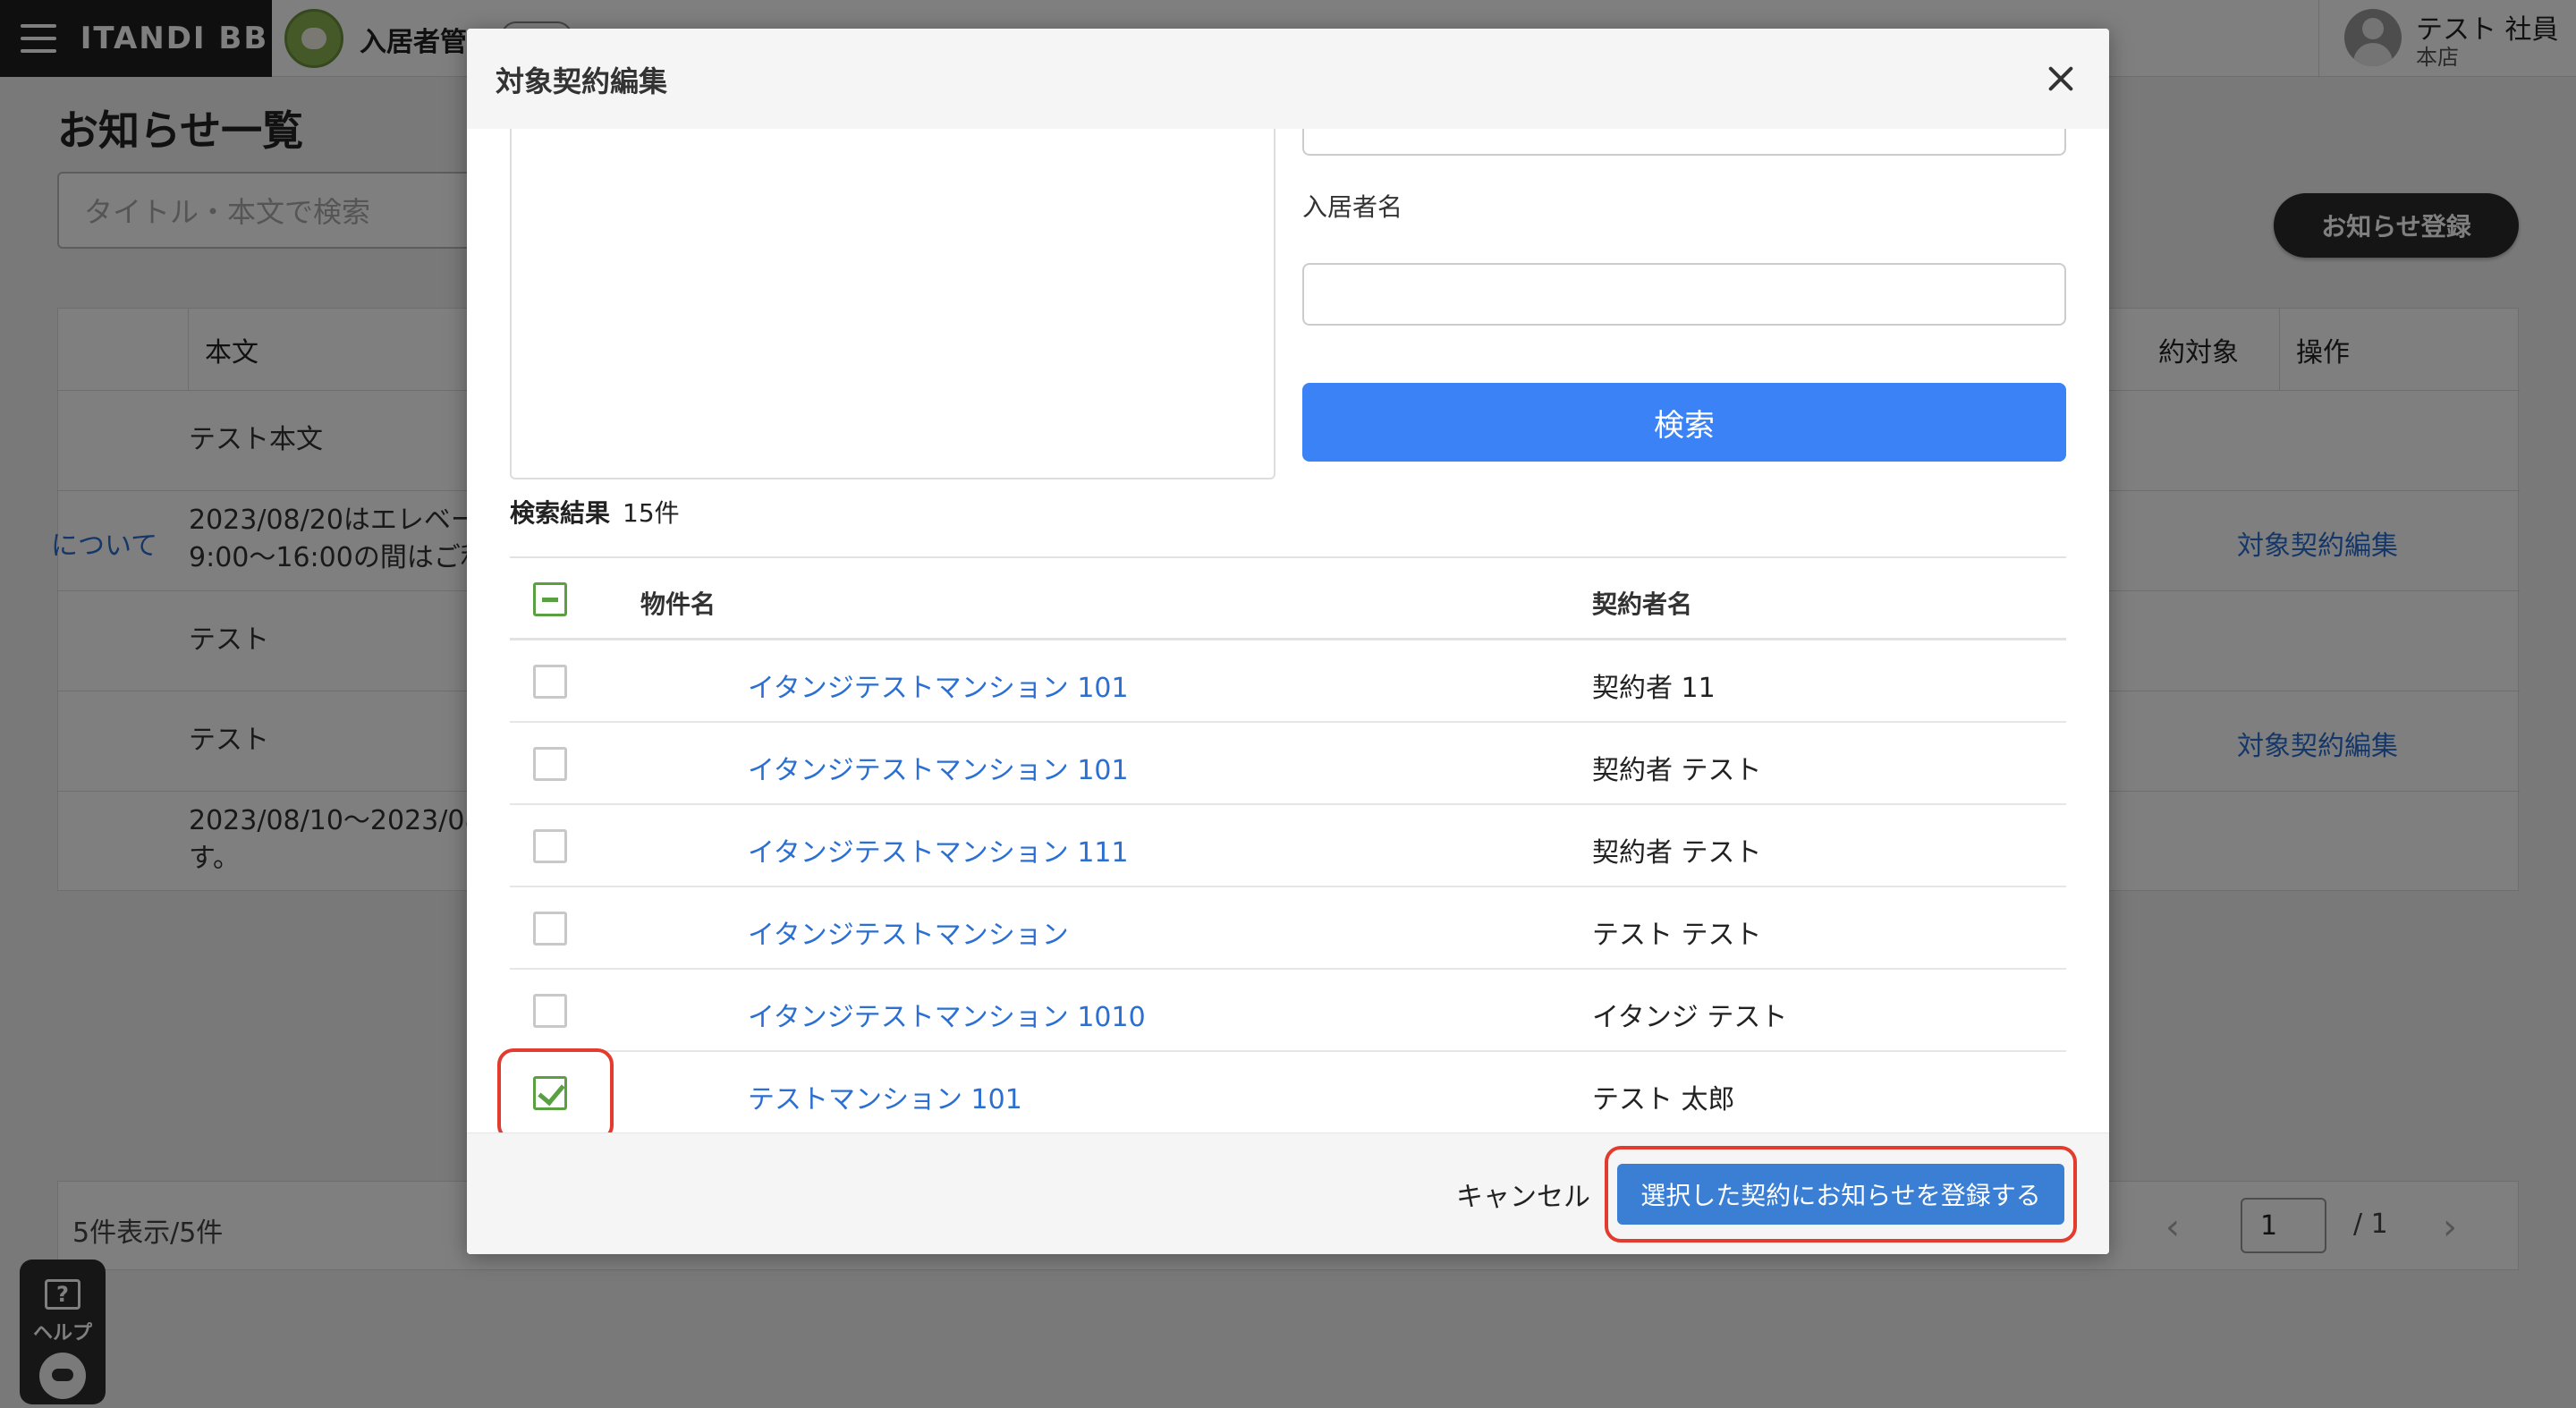 The height and width of the screenshot is (1408, 2576). I want to click on results-label: 検索結果, so click(560, 513).